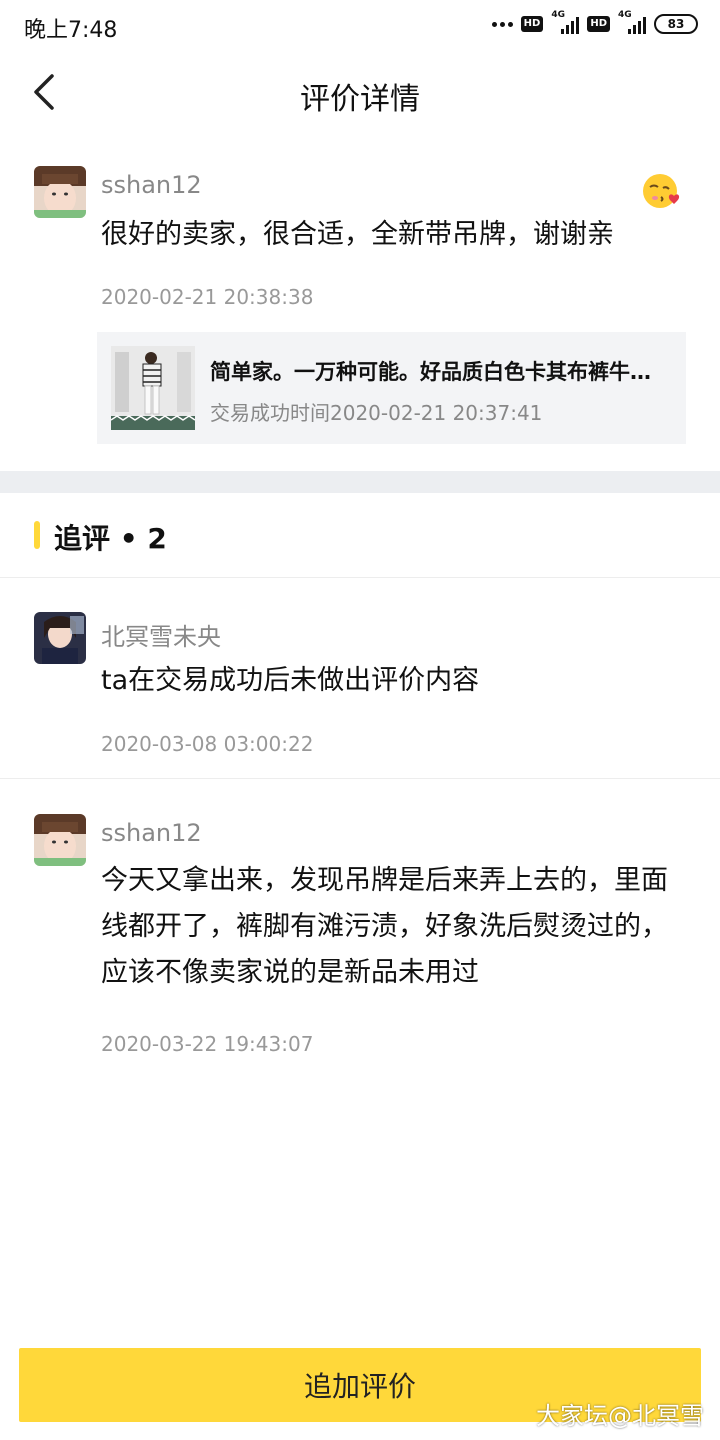 This screenshot has height=1440, width=720. I want to click on battery-icon: 83, so click(676, 24).